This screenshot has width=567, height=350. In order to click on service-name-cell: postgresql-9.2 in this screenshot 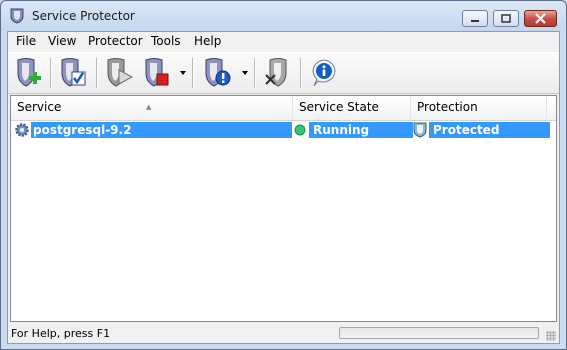, I will do `click(161, 130)`.